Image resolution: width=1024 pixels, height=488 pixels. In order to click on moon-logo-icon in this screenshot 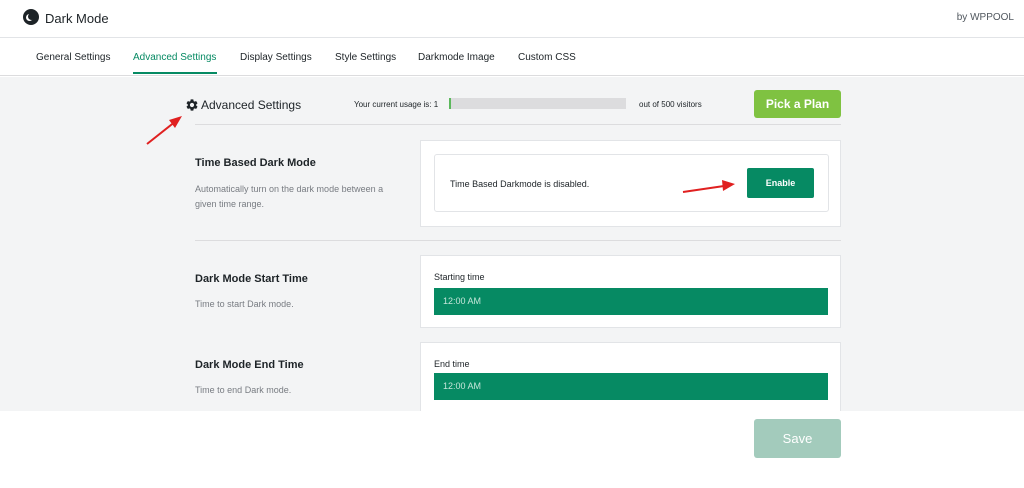, I will do `click(31, 17)`.